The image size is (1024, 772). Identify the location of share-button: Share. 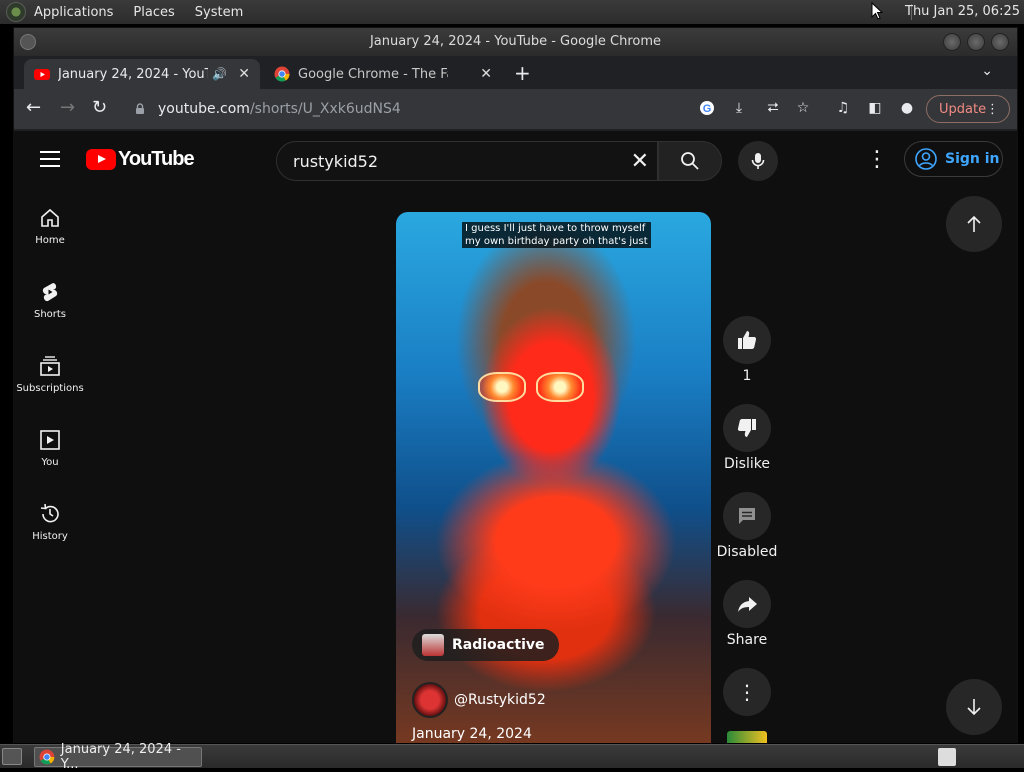
(747, 614).